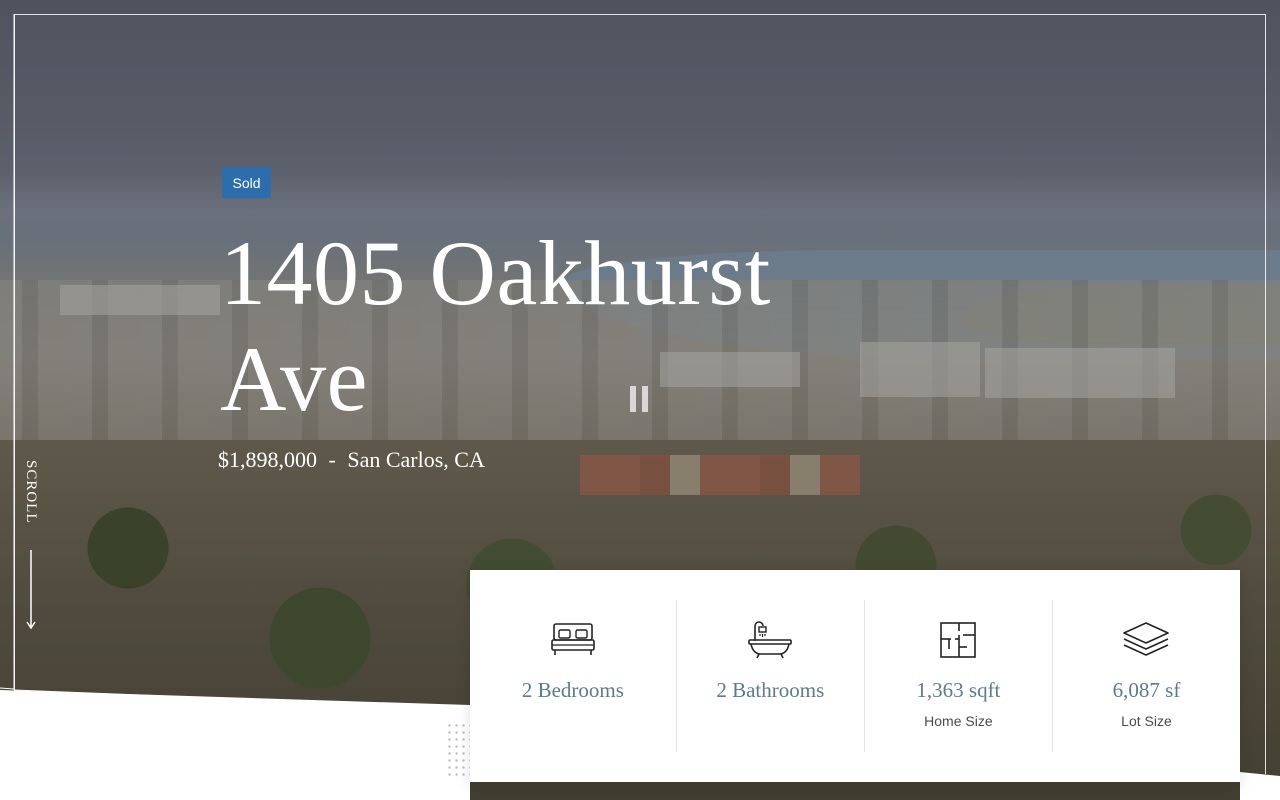 Image resolution: width=1280 pixels, height=800 pixels. What do you see at coordinates (958, 640) in the screenshot?
I see `floor-plan-icon` at bounding box center [958, 640].